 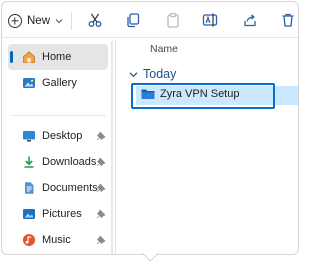 I want to click on cut-button, so click(x=95, y=20).